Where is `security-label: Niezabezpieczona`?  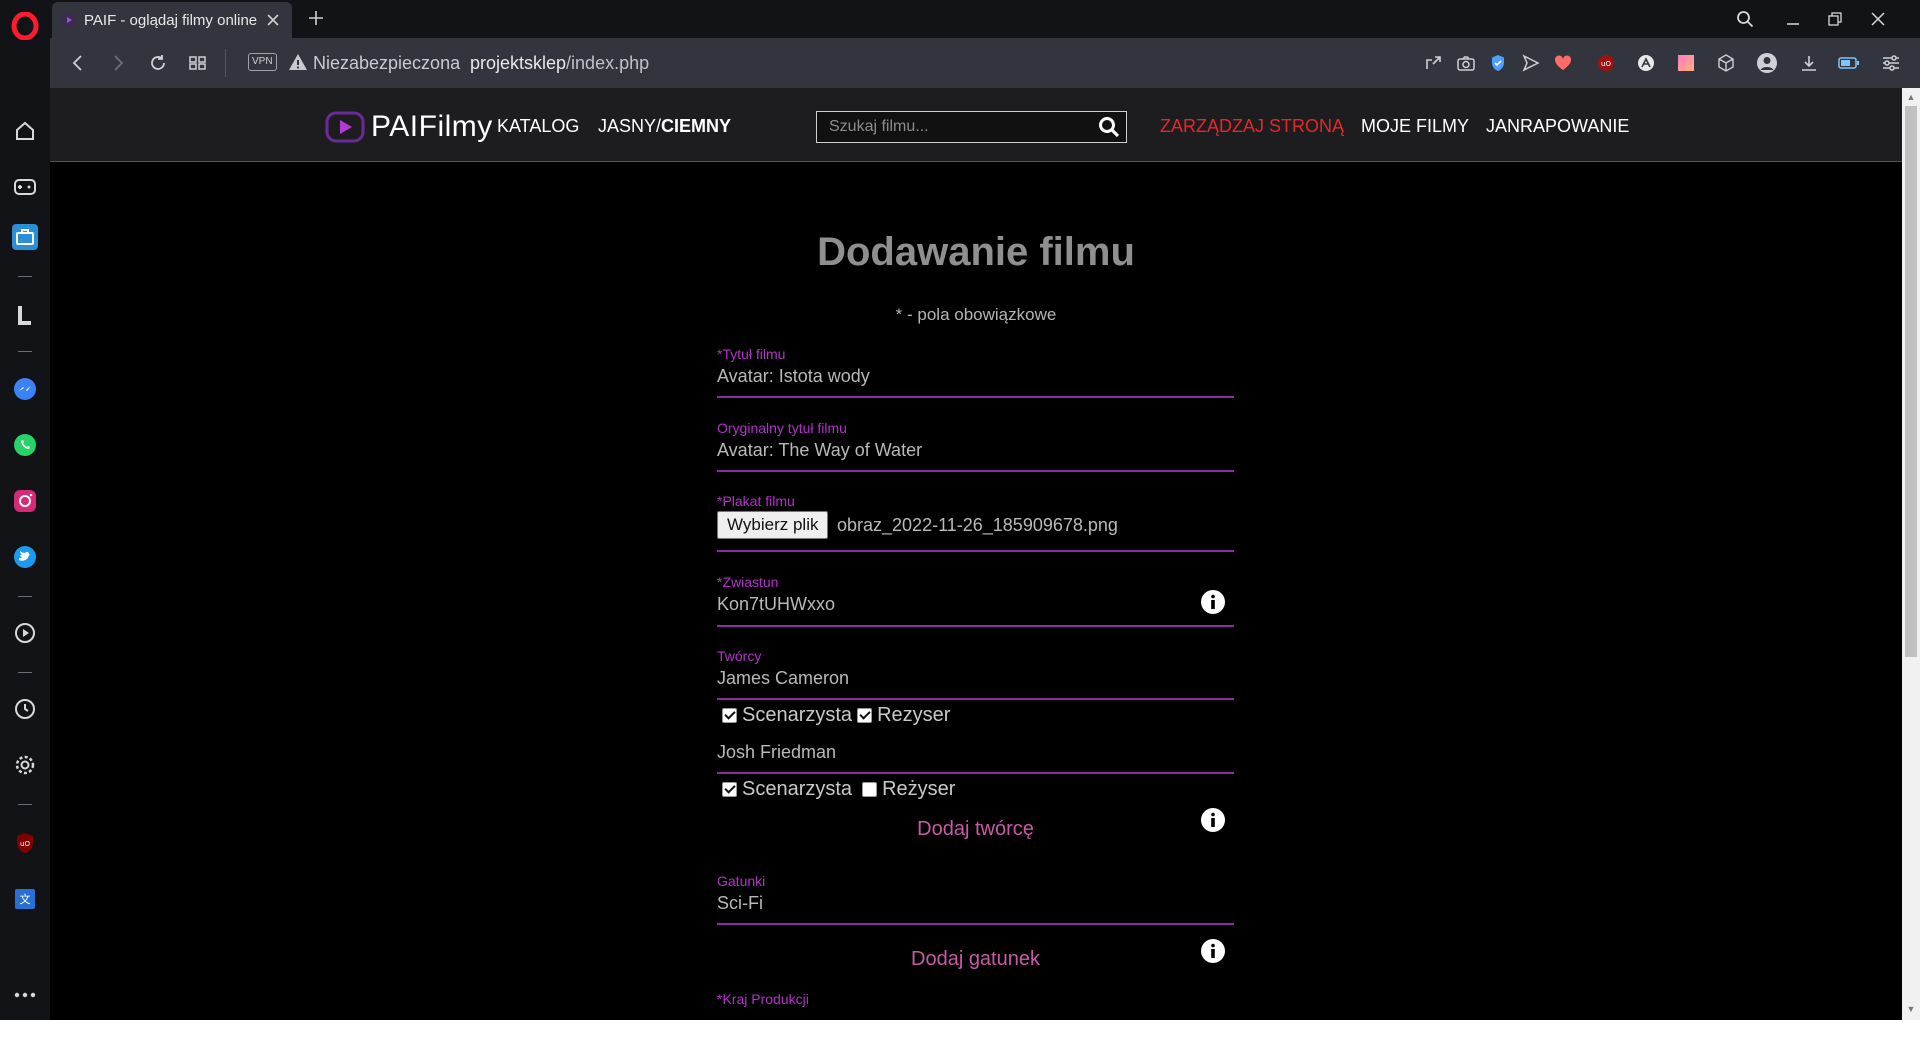 security-label: Niezabezpieczona is located at coordinates (386, 63).